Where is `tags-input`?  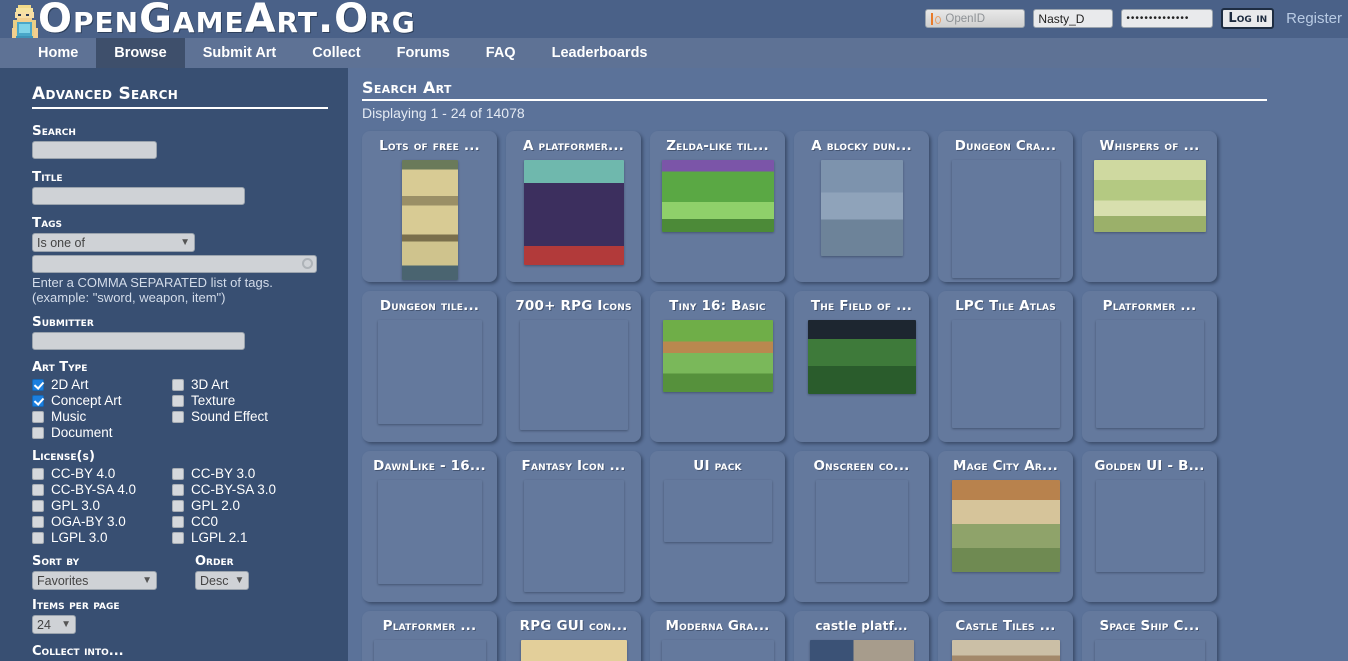
tags-input is located at coordinates (174, 264).